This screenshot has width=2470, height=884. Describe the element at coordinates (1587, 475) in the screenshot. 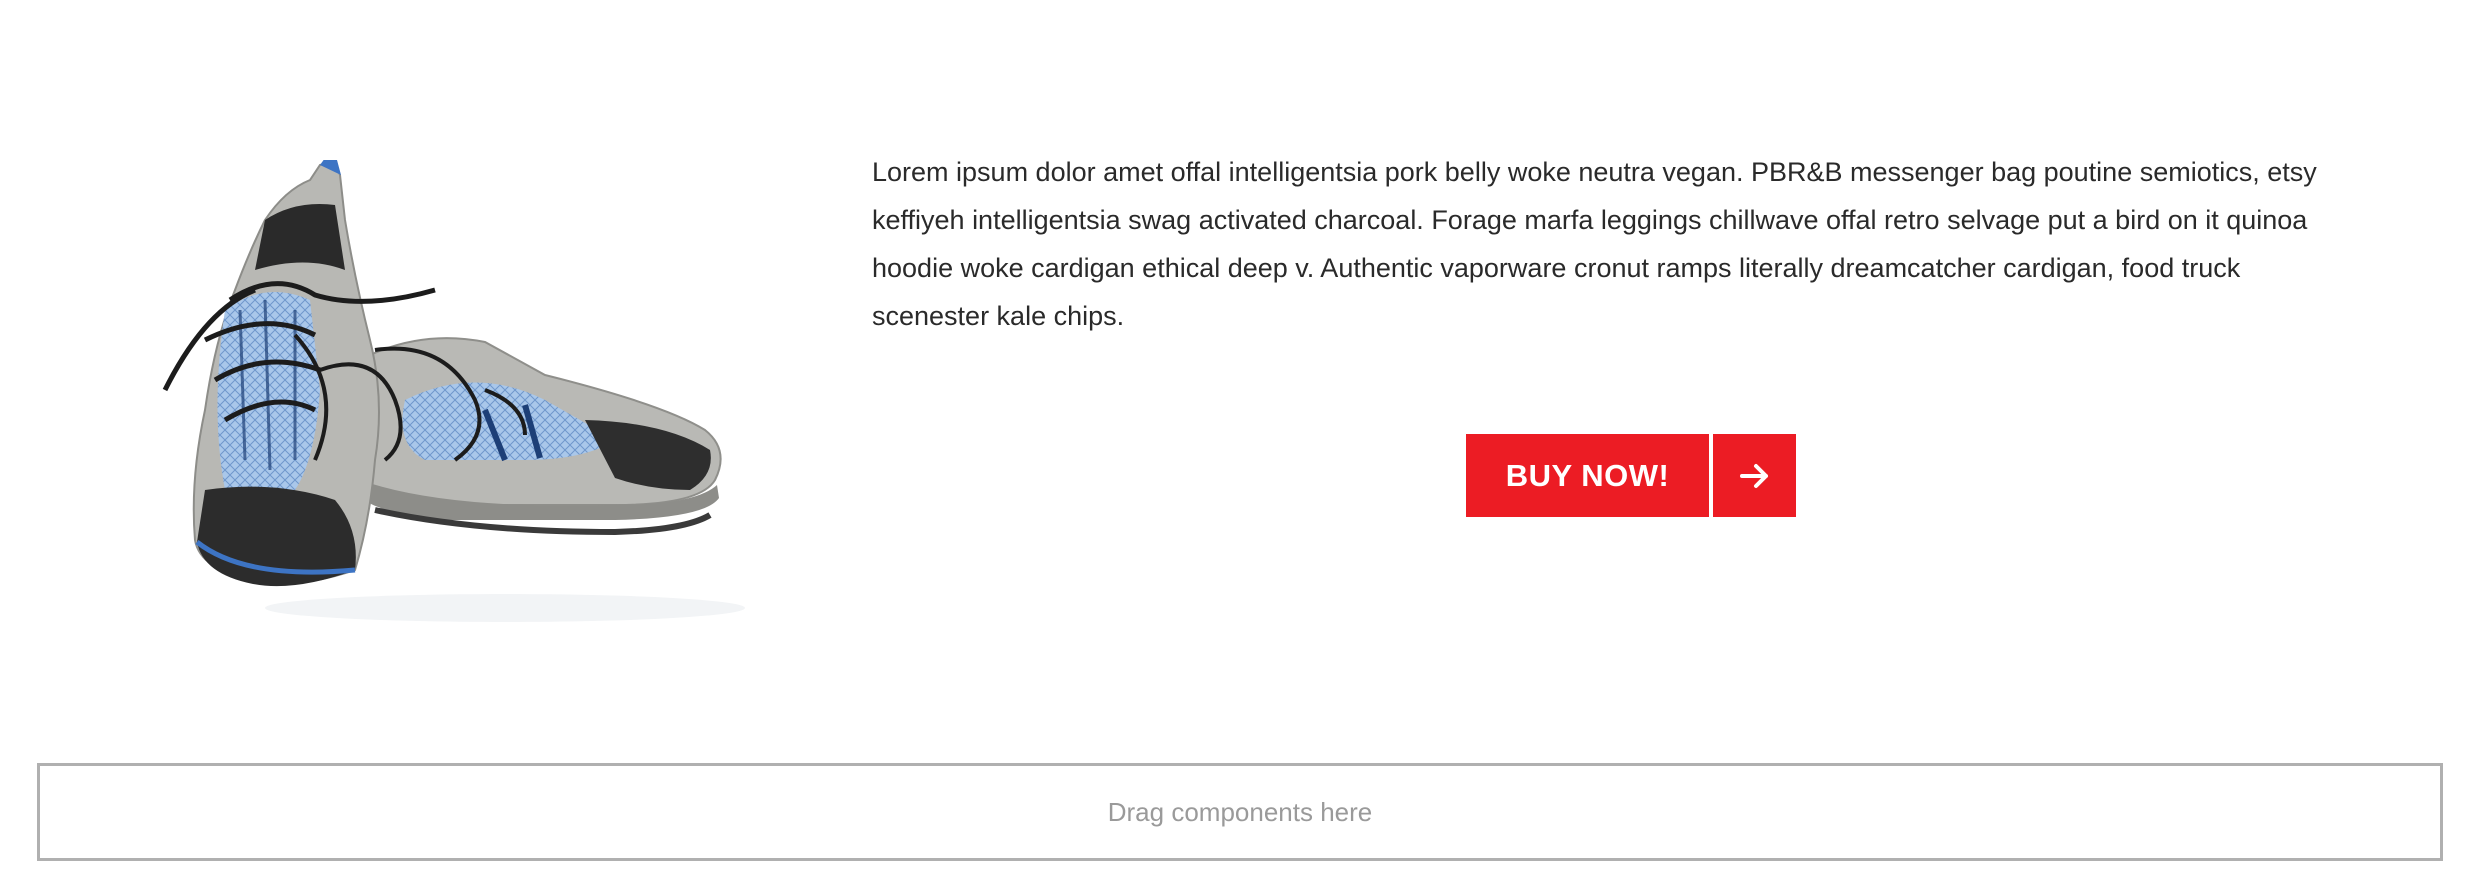

I see `buy-now-button: BUY NOW!` at that location.